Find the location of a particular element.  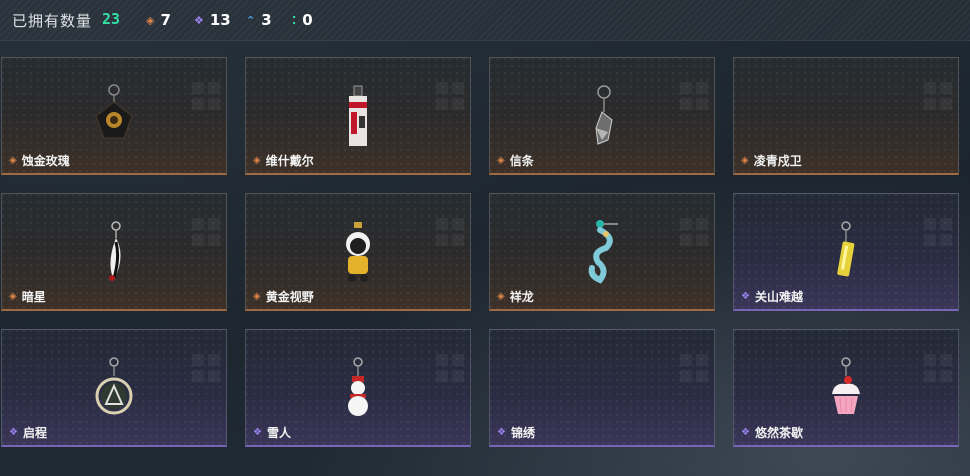

charm-name-row: ◈ 凌青戍卫 is located at coordinates (771, 160).